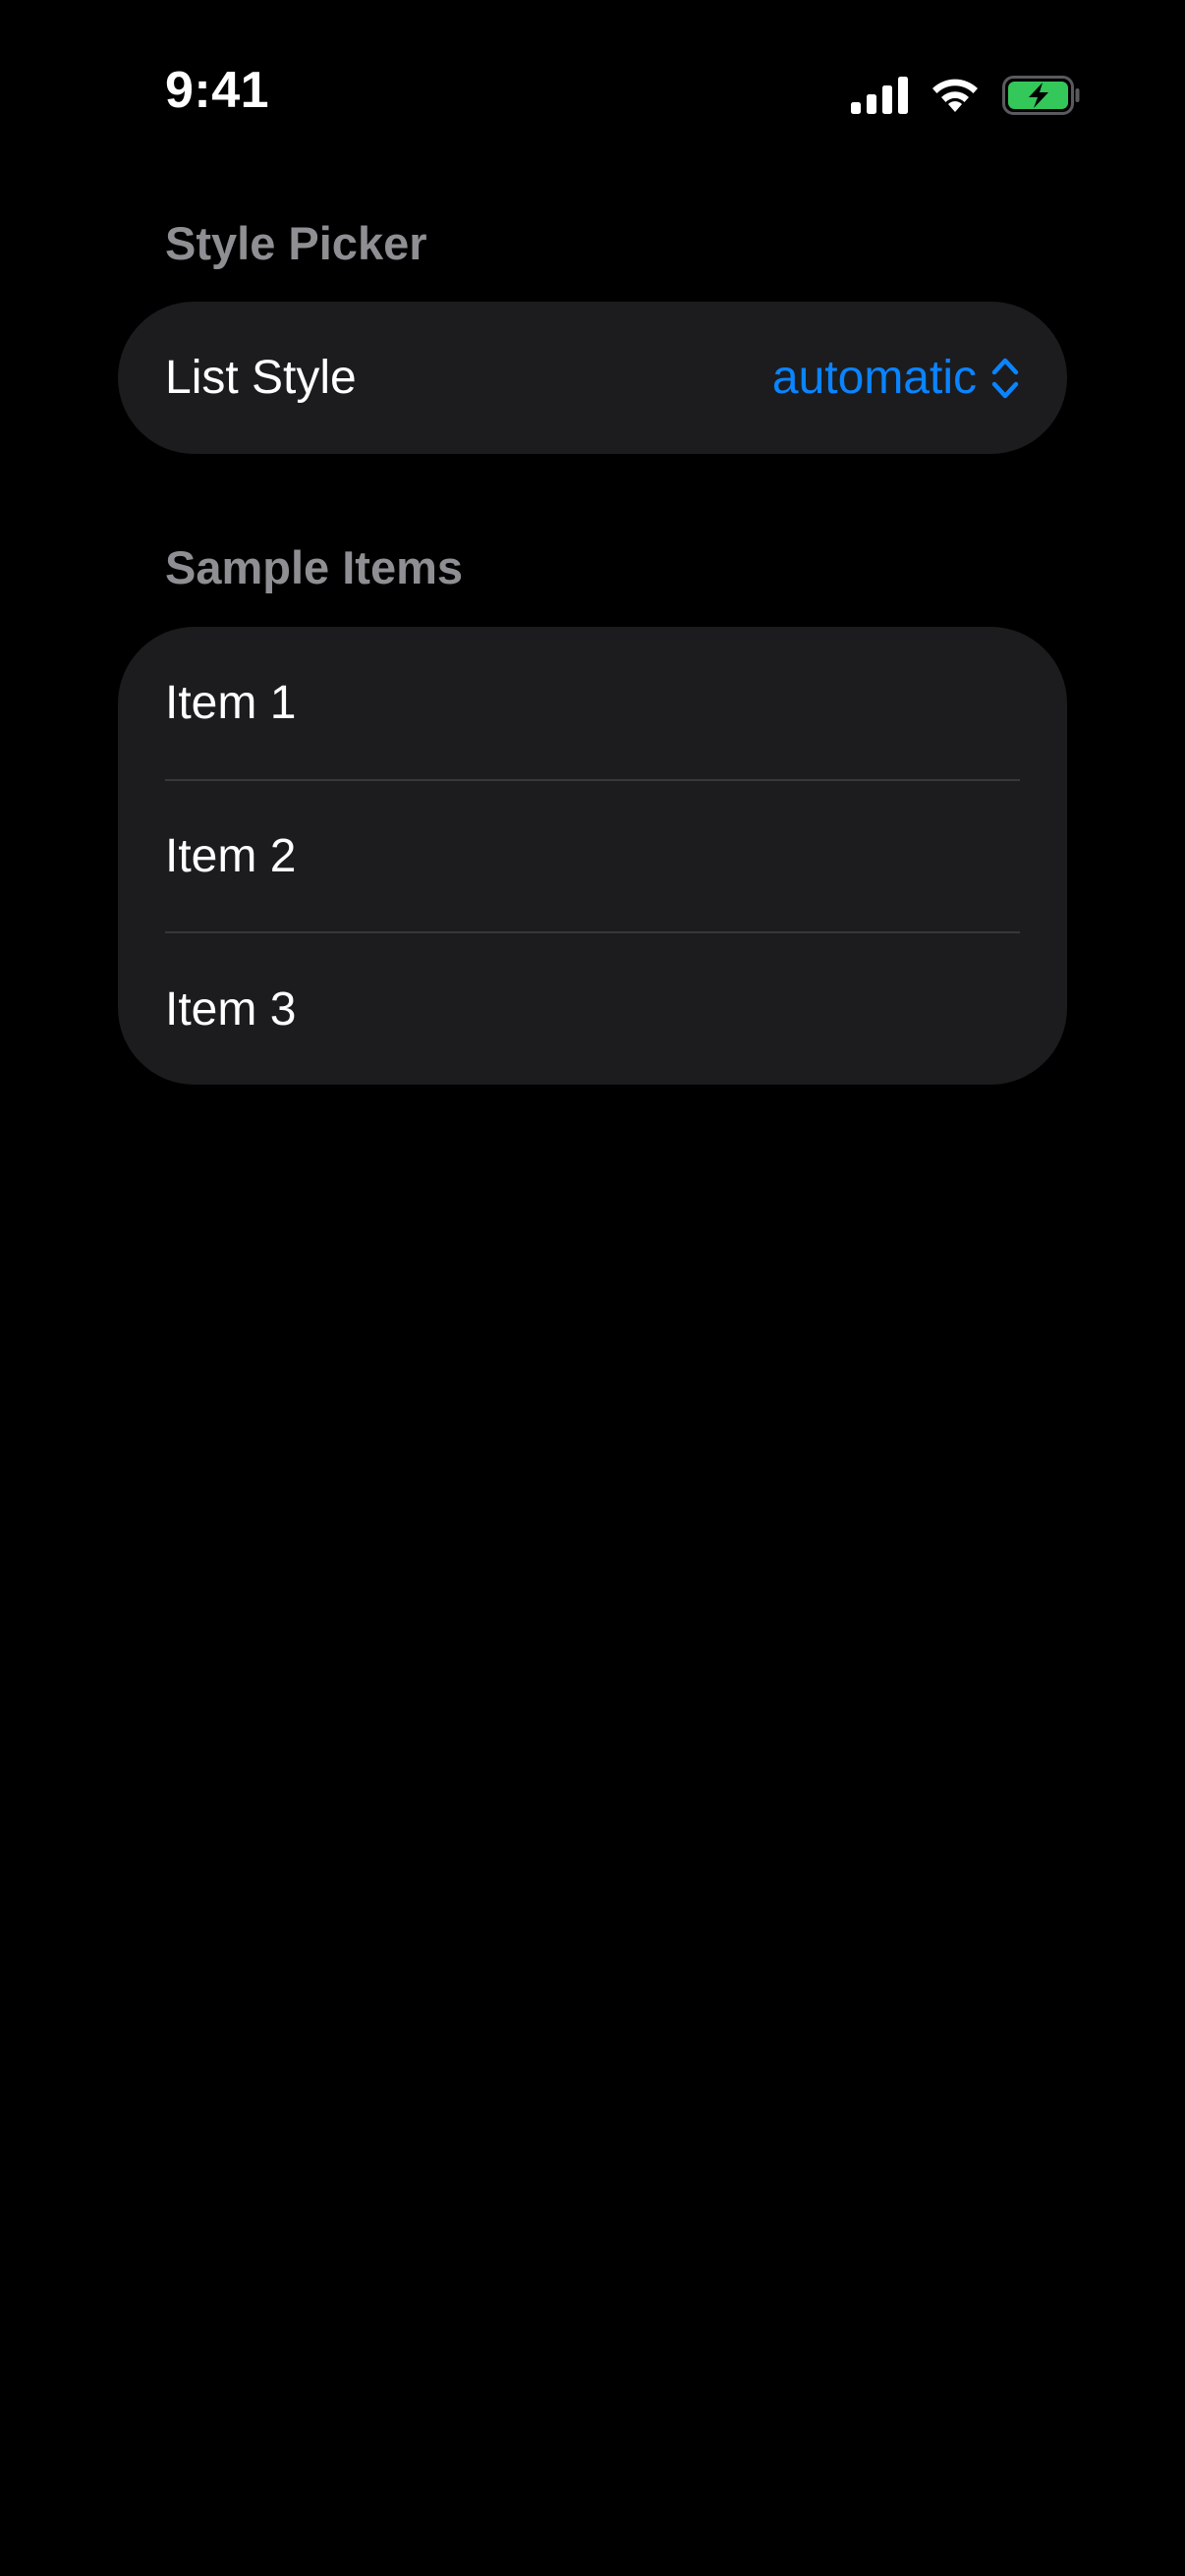  I want to click on status-icons, so click(966, 95).